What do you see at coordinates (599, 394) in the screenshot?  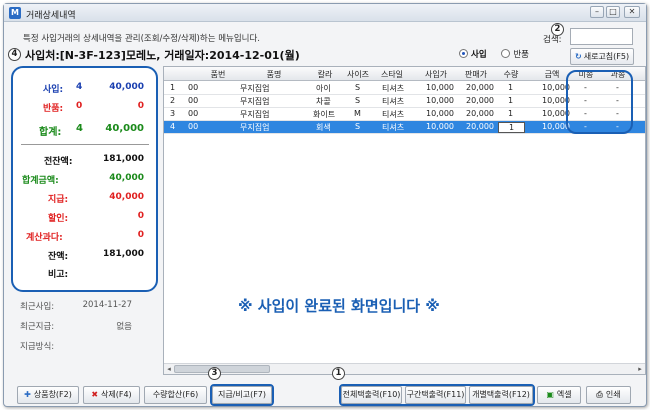 I see `printer-icon: ⎙` at bounding box center [599, 394].